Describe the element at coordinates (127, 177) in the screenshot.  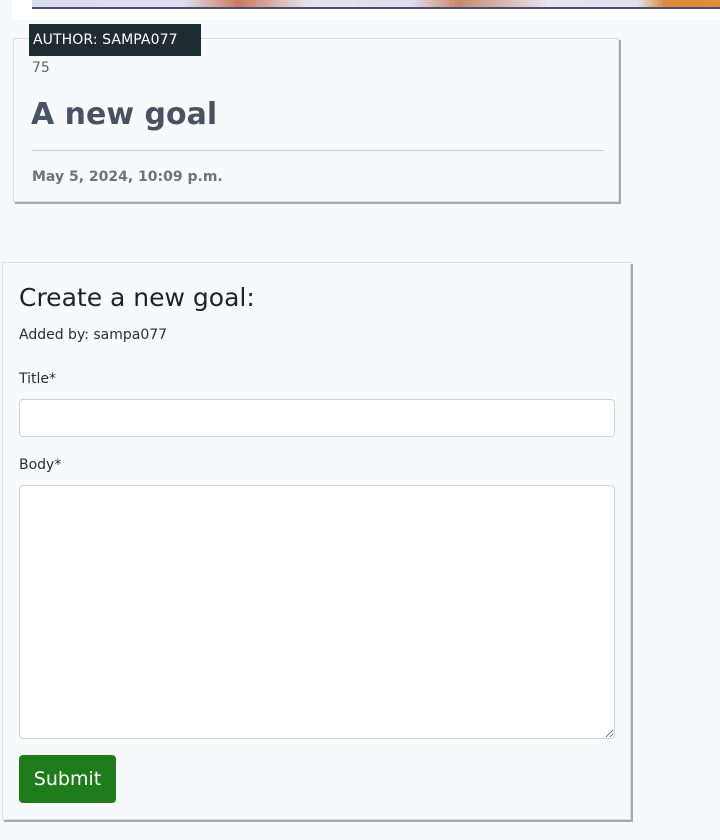
I see `goal-date: May 5, 2024, 10:09 p.m.` at that location.